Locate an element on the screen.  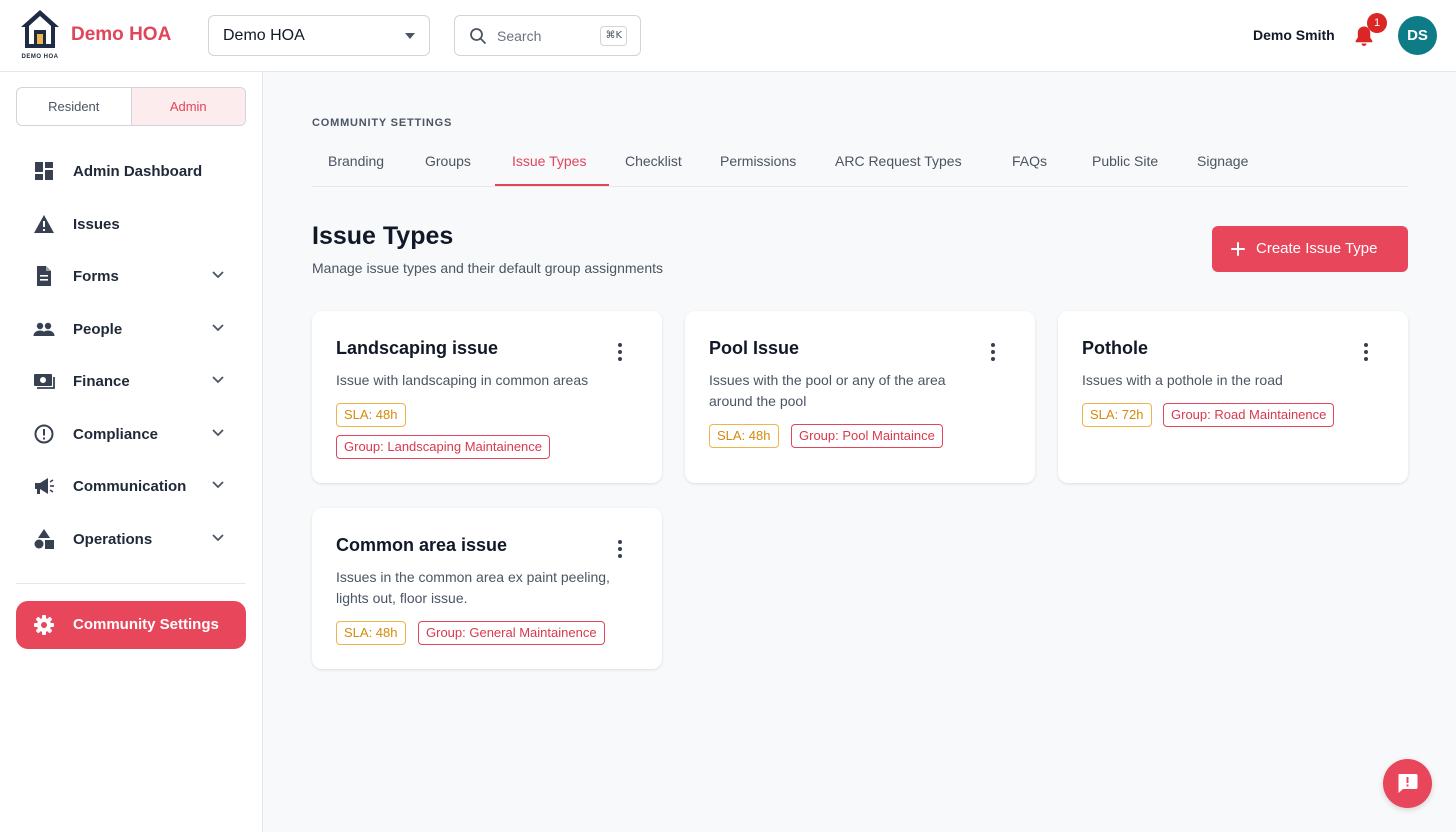
section-caption: COMMUNITY SETTINGS is located at coordinates (382, 123).